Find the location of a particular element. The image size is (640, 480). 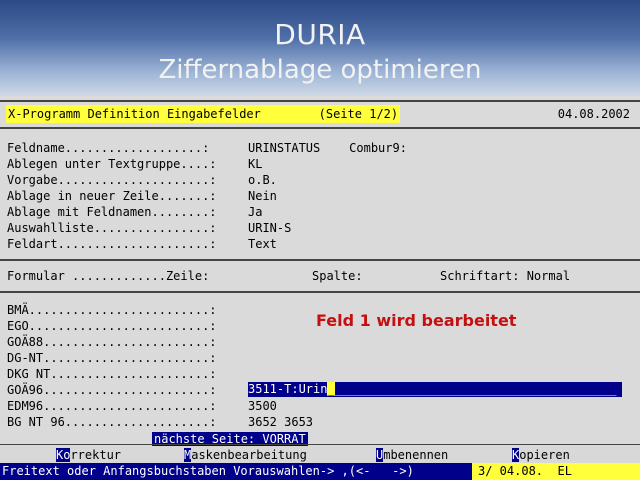

value-vorgabe: o.B. is located at coordinates (262, 180).